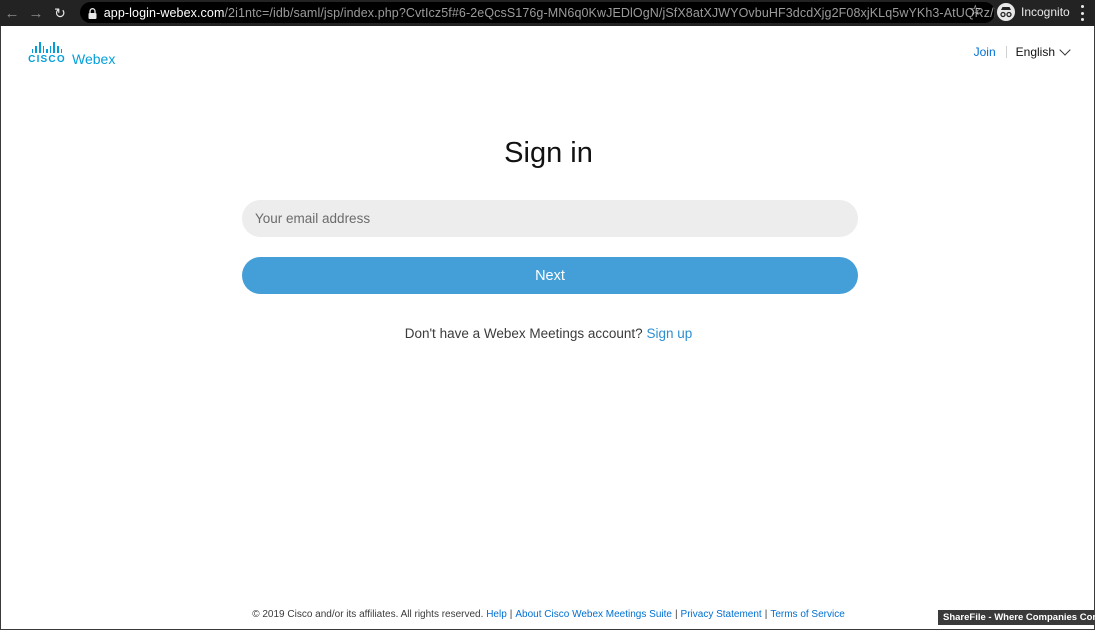 This screenshot has width=1095, height=630. Describe the element at coordinates (975, 10) in the screenshot. I see `bookmark-star-icon: ☆` at that location.